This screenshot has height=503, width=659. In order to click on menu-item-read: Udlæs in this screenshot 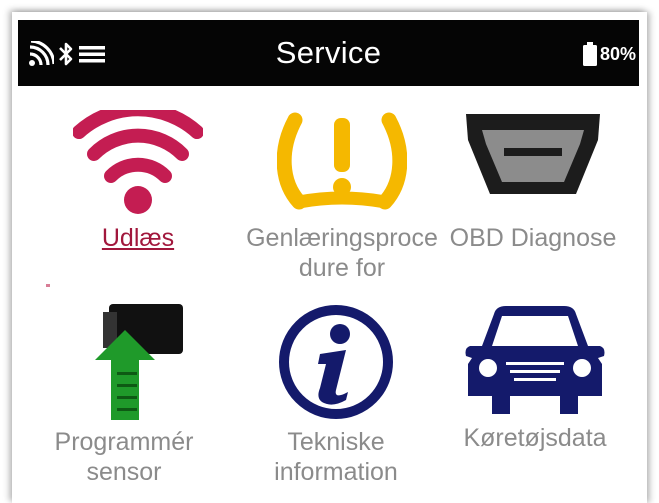, I will do `click(138, 181)`.